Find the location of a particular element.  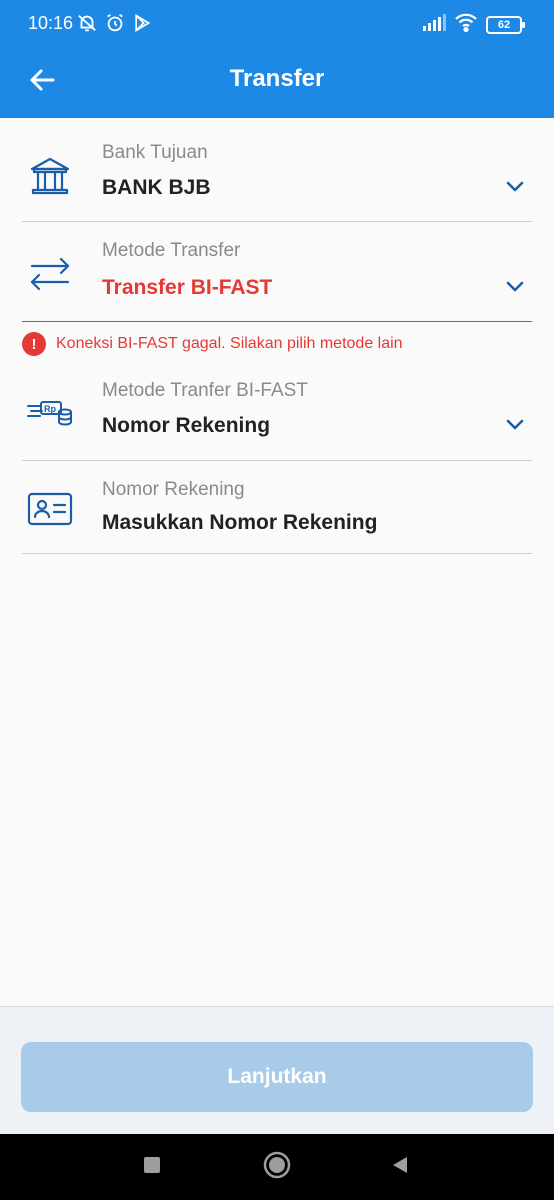

transfer-method-field: Metode Transfer Transfer BI-FAST is located at coordinates (277, 272).